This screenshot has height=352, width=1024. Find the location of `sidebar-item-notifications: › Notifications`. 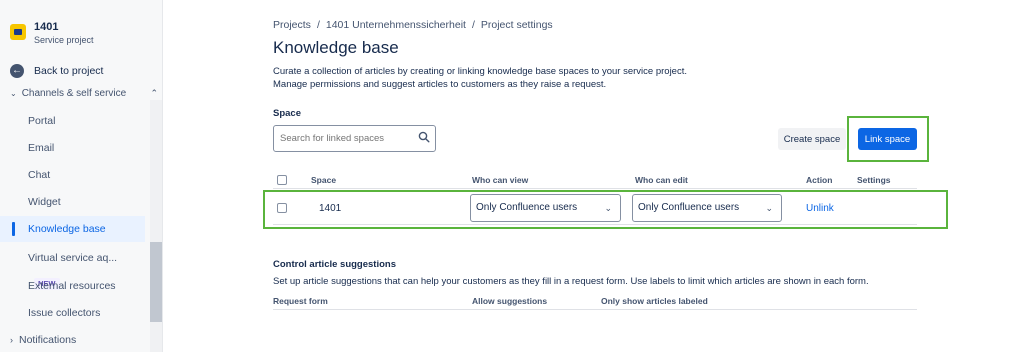

sidebar-item-notifications: › Notifications is located at coordinates (43, 340).